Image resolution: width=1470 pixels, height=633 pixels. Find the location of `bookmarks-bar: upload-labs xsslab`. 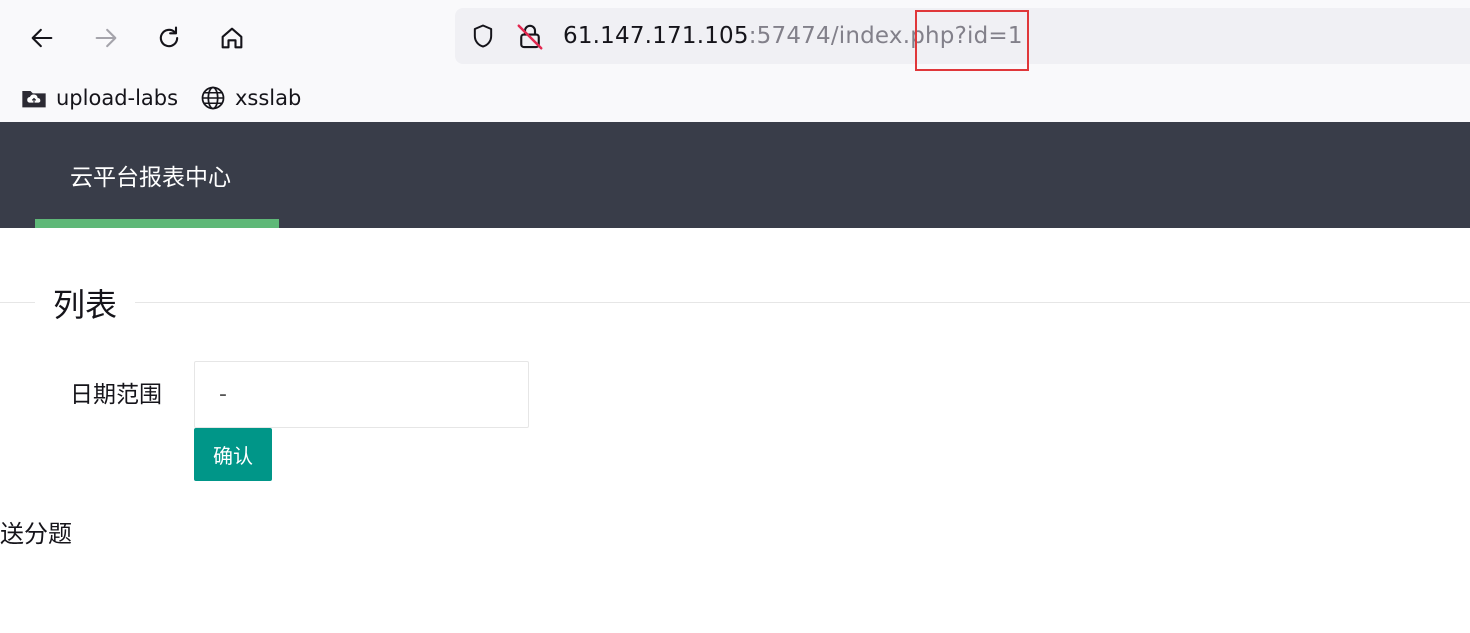

bookmarks-bar: upload-labs xsslab is located at coordinates (735, 98).